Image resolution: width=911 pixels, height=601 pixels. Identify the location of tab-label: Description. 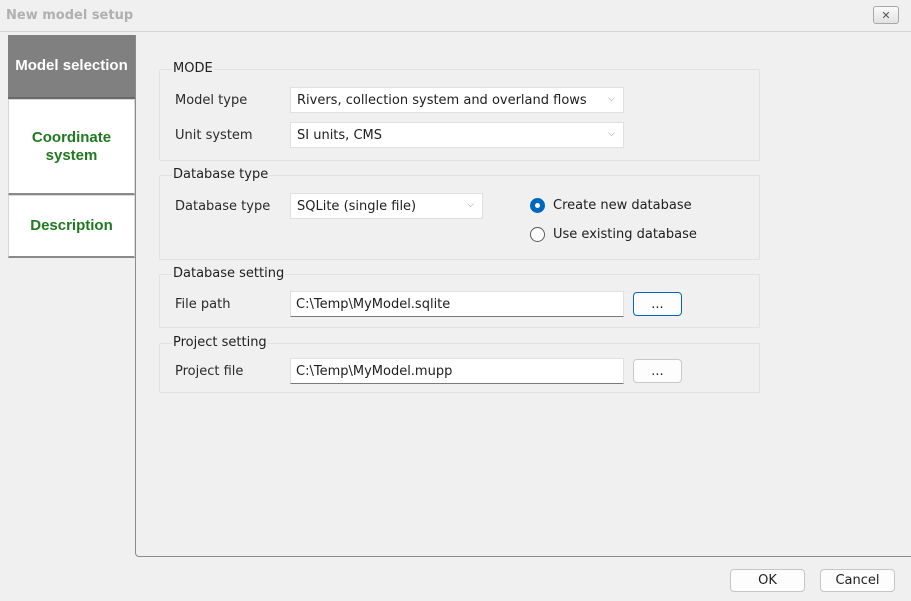
(71, 225).